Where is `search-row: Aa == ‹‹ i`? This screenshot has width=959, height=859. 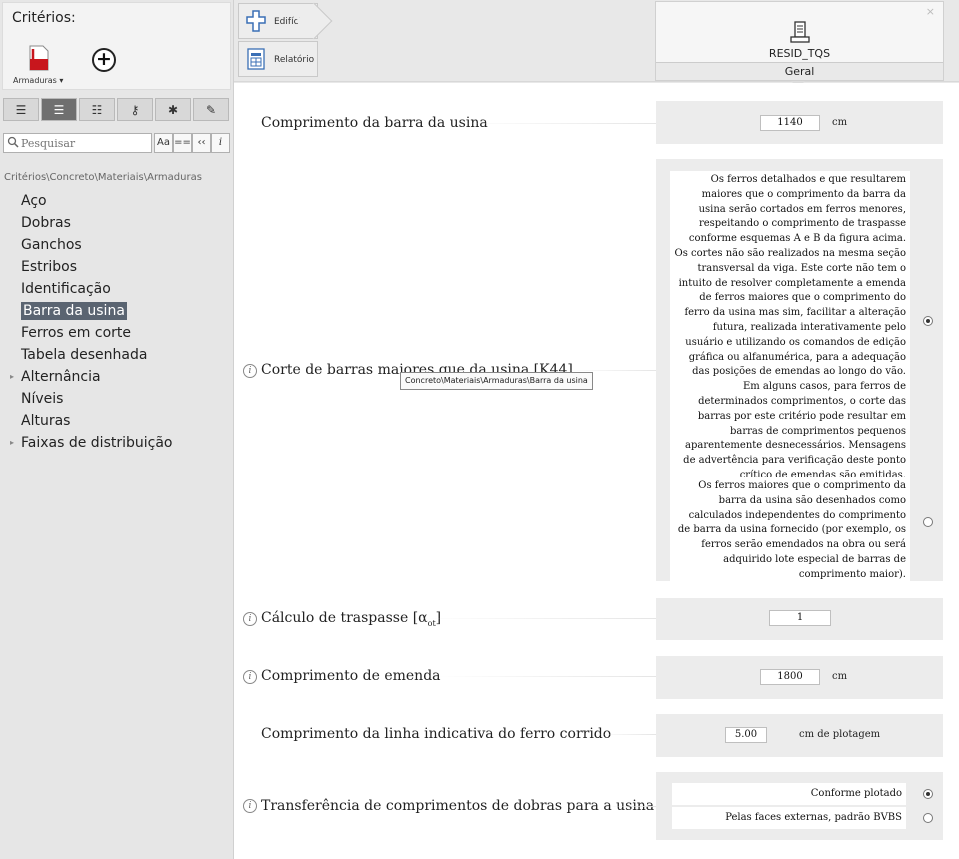 search-row: Aa == ‹‹ i is located at coordinates (116, 143).